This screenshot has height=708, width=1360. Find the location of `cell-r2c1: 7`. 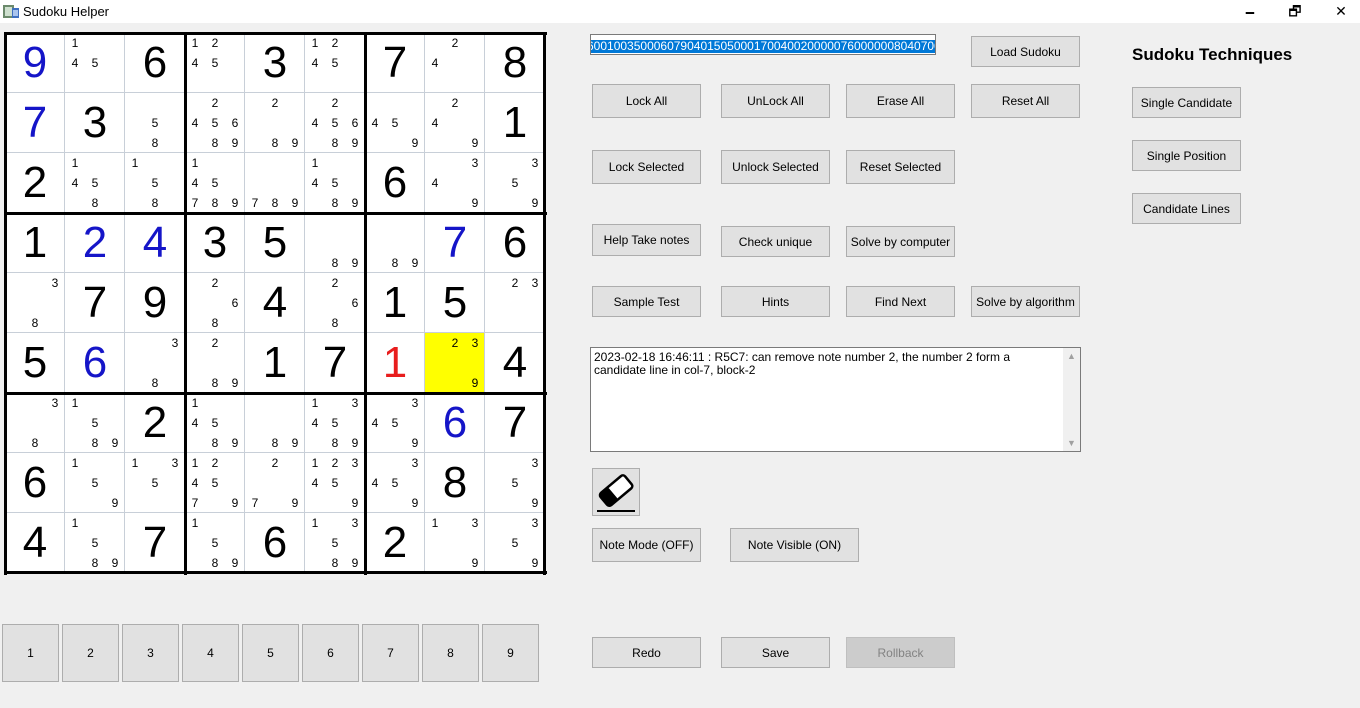

cell-r2c1: 7 is located at coordinates (35, 123).